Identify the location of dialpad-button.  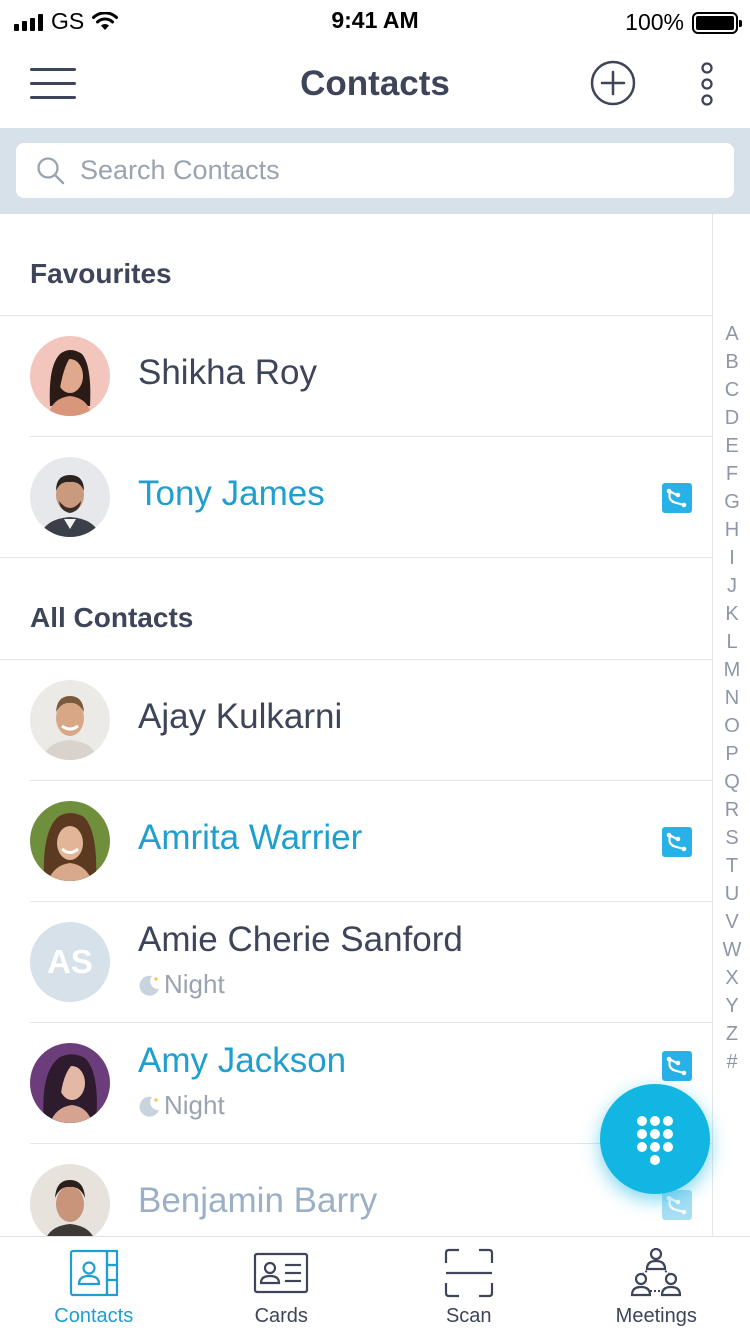
(655, 1139).